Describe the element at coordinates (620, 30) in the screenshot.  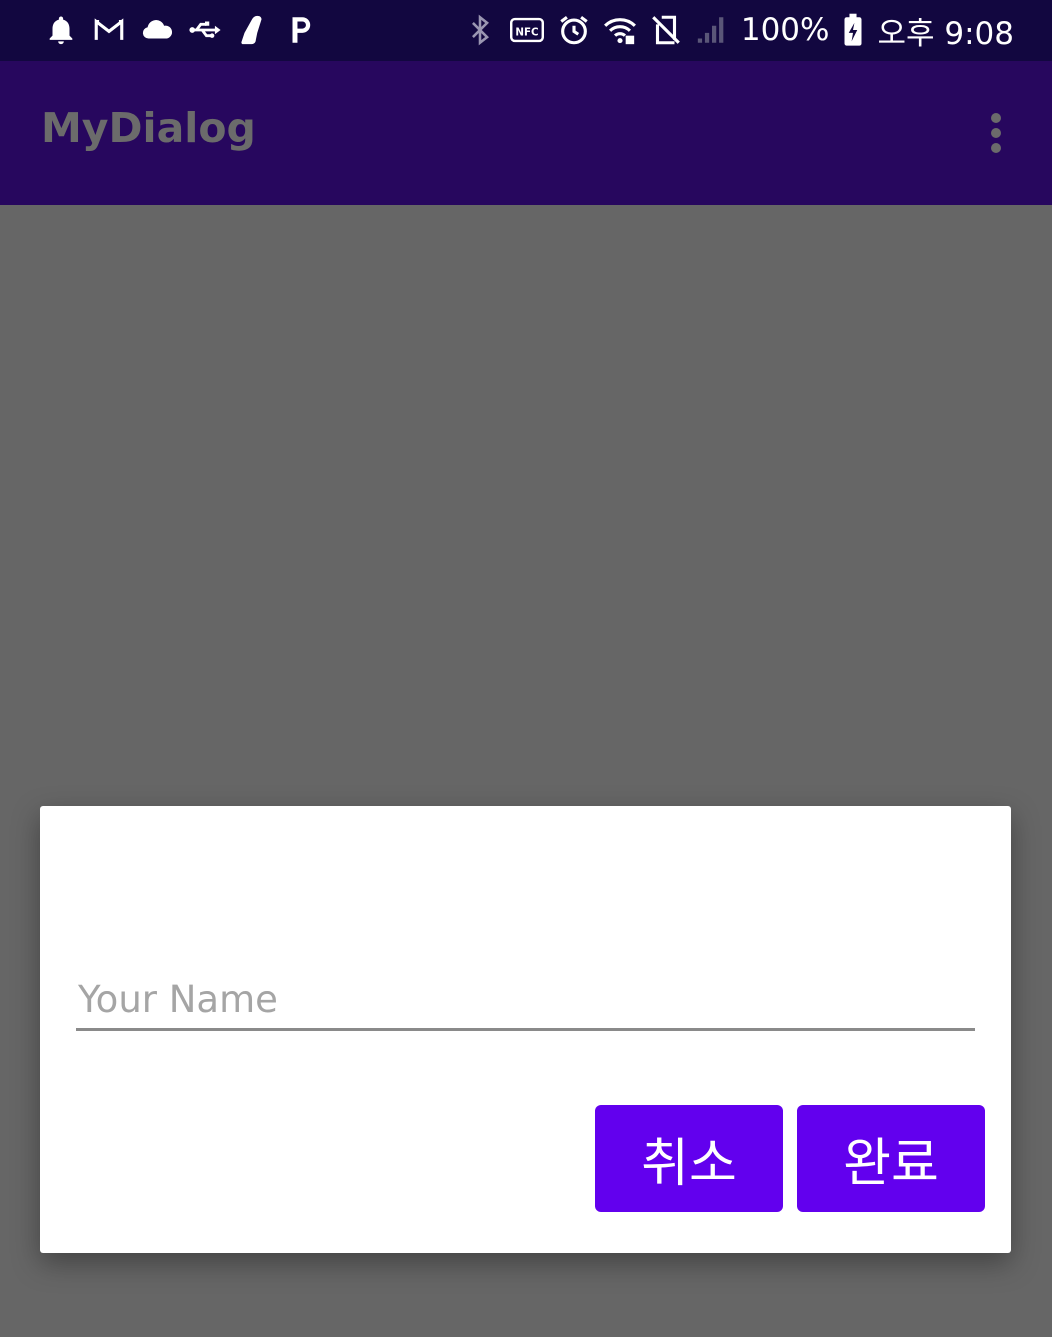
I see `wifi-icon` at that location.